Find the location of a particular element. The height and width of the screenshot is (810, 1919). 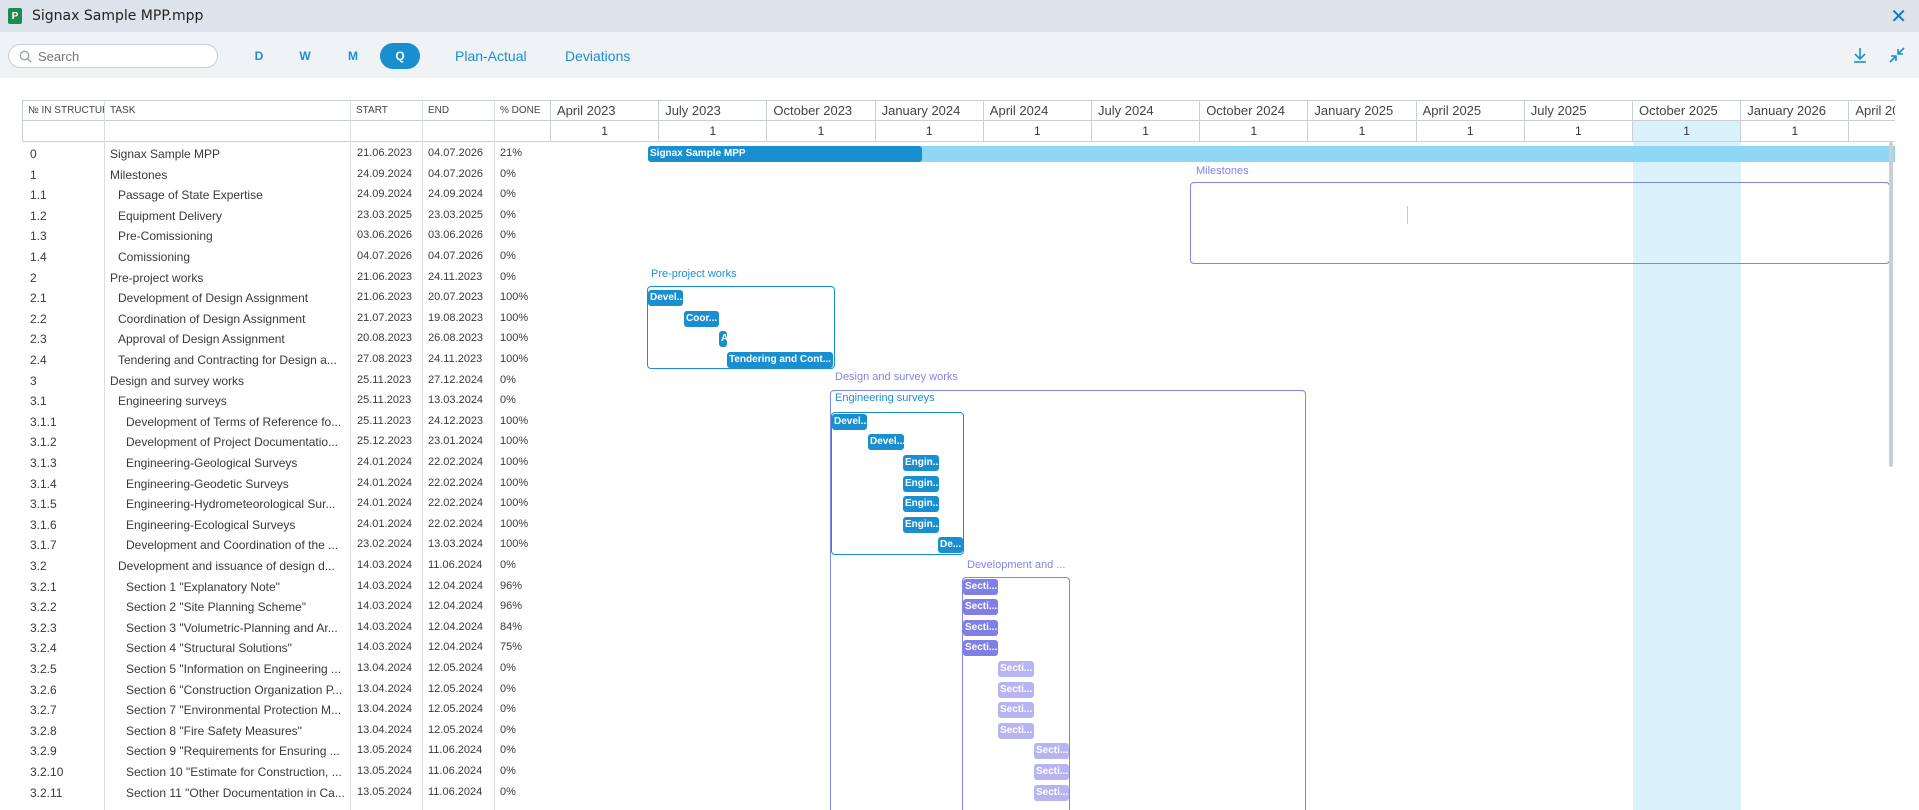

column-header-done: % DONE is located at coordinates (522, 110).